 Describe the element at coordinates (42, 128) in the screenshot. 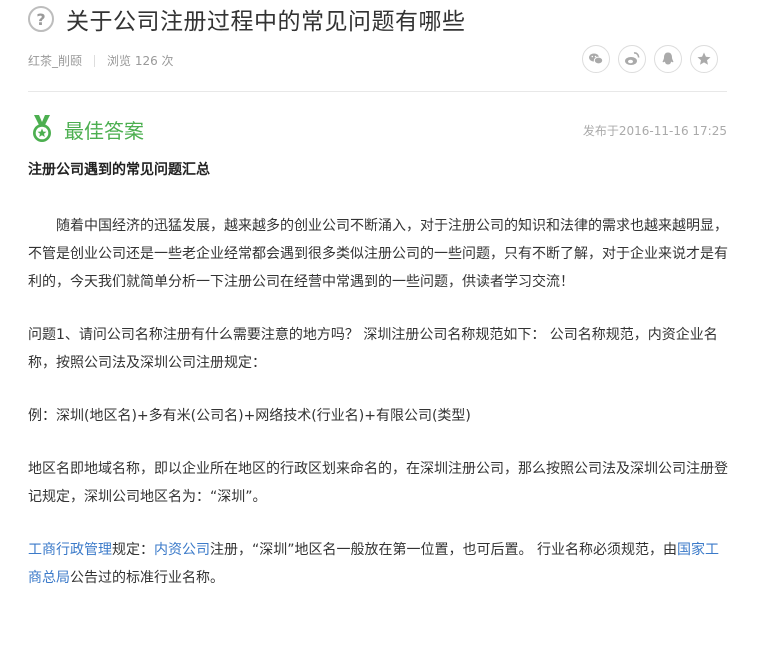

I see `medal-icon` at that location.